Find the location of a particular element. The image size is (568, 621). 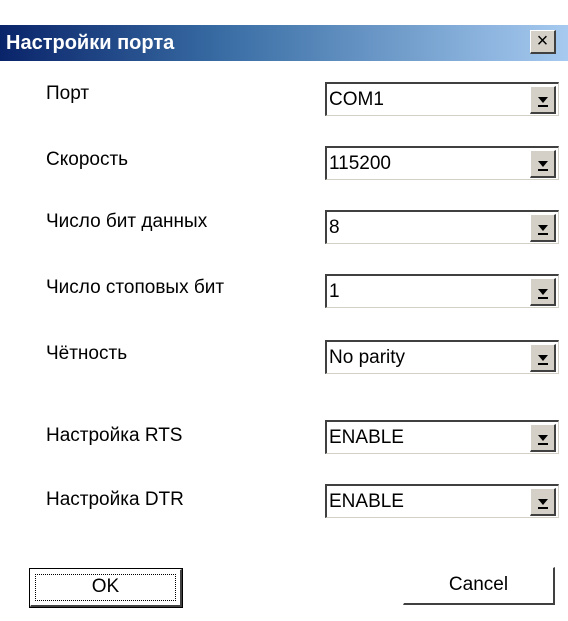

rts-label: Настройка RTS is located at coordinates (114, 435).